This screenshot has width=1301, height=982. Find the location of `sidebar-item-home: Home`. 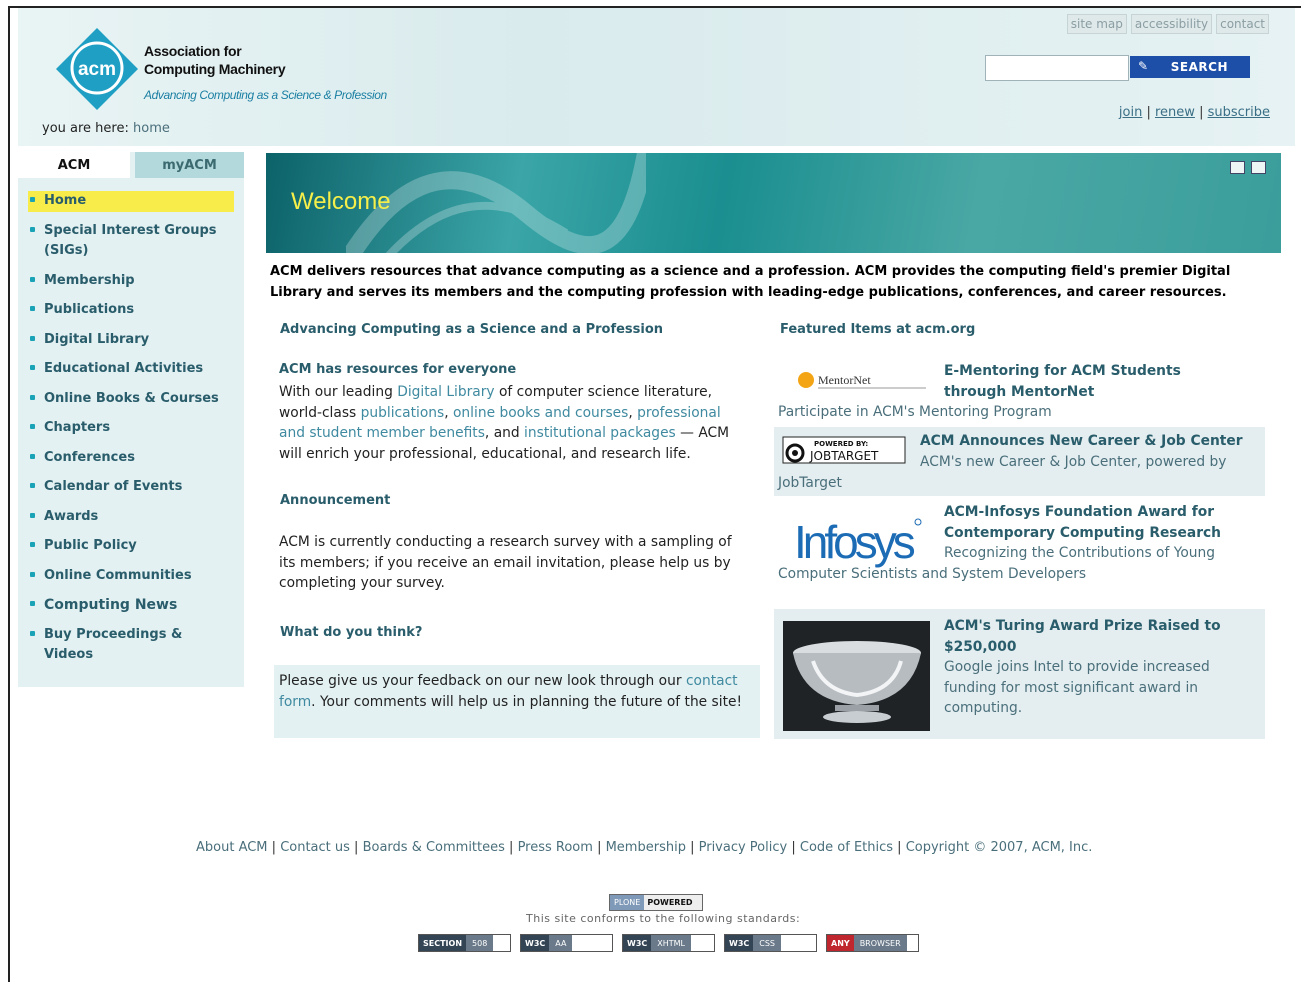

sidebar-item-home: Home is located at coordinates (131, 201).